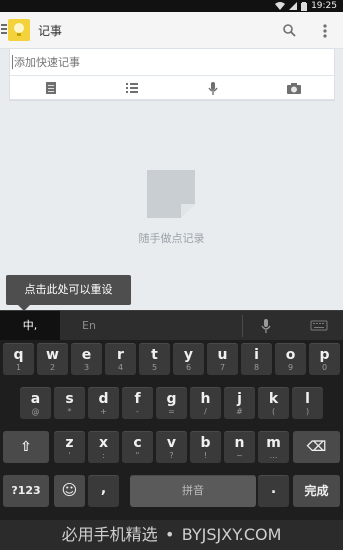  I want to click on ime-mic-icon, so click(266, 326).